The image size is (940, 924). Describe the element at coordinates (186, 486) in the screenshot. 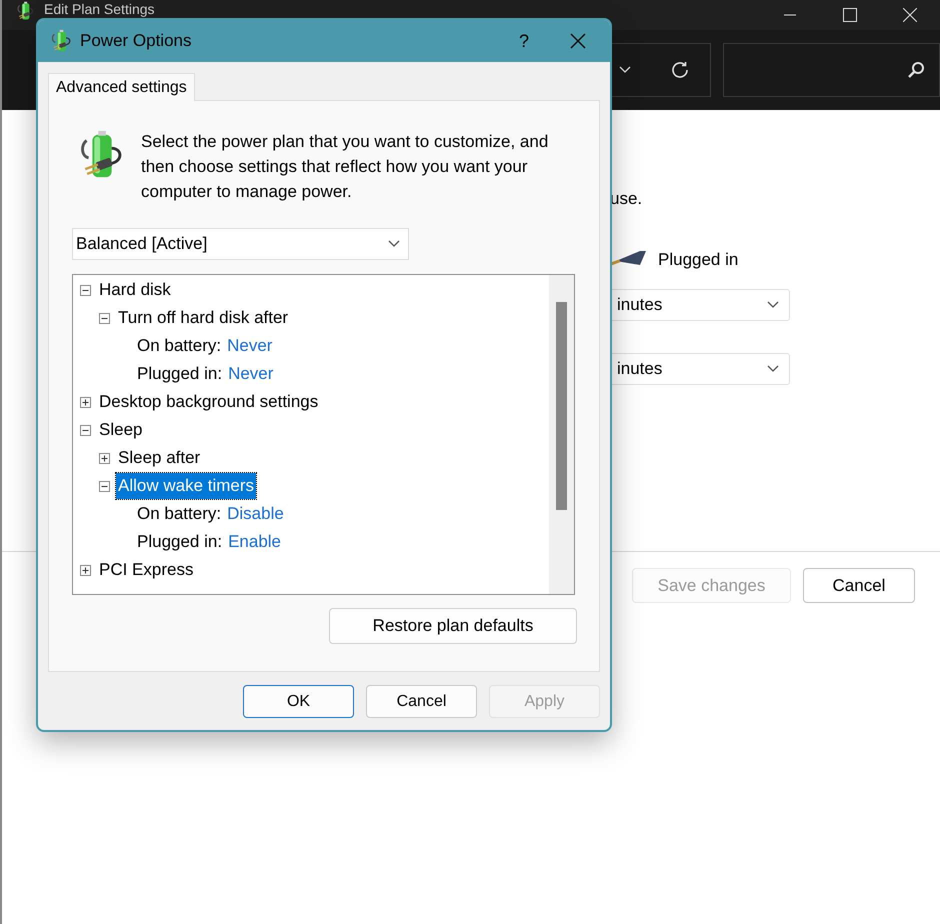

I see `tree-item: Allow wake timers` at that location.